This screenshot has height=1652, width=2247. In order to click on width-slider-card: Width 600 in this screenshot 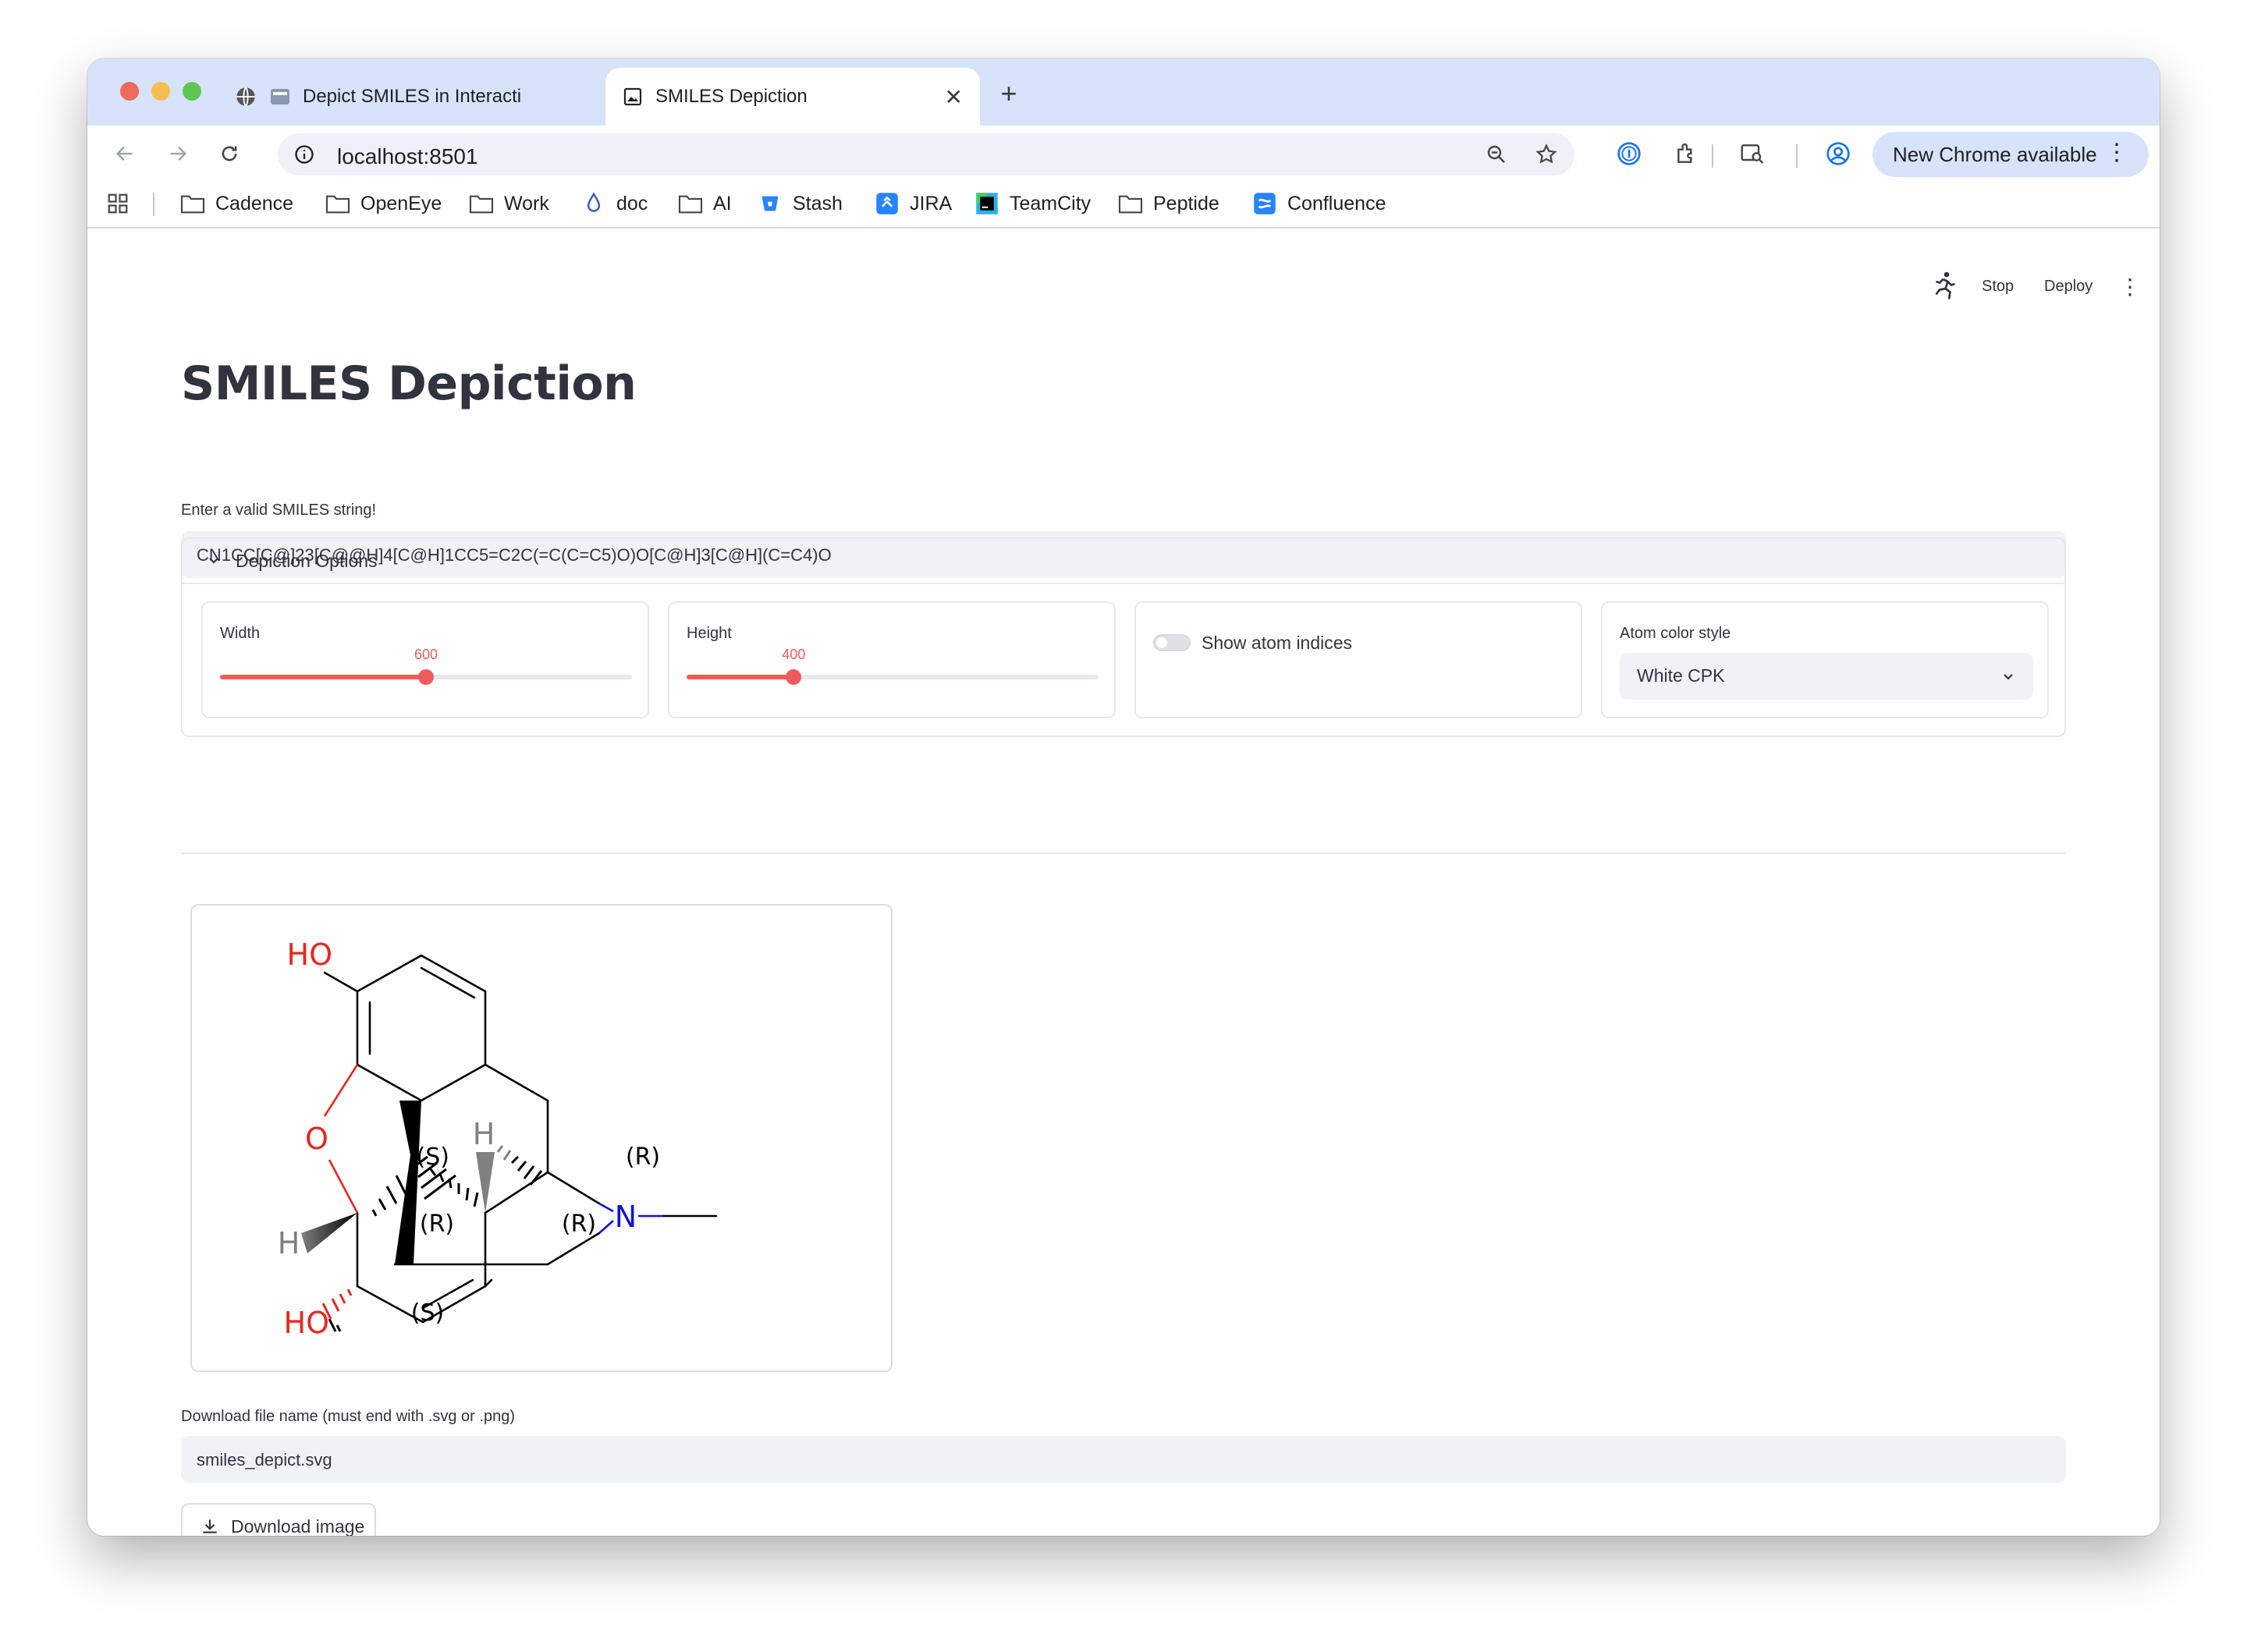, I will do `click(425, 659)`.